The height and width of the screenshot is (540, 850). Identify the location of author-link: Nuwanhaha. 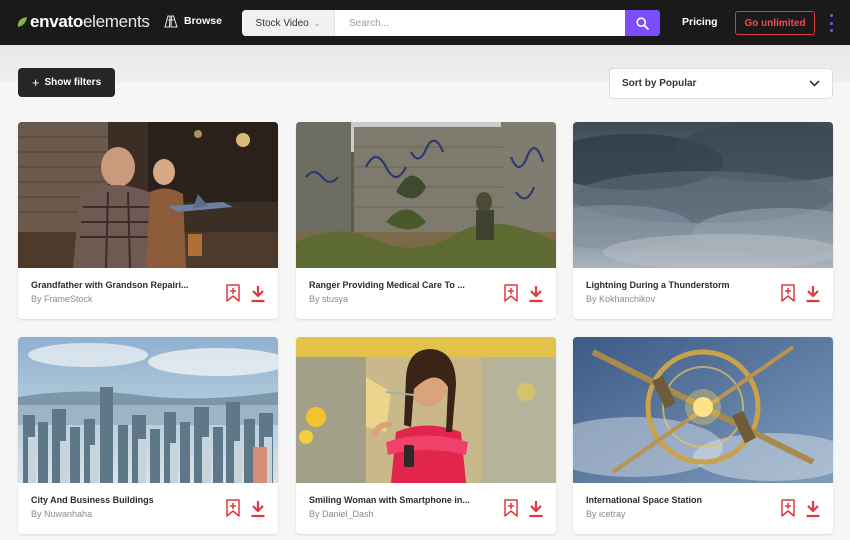
(68, 514).